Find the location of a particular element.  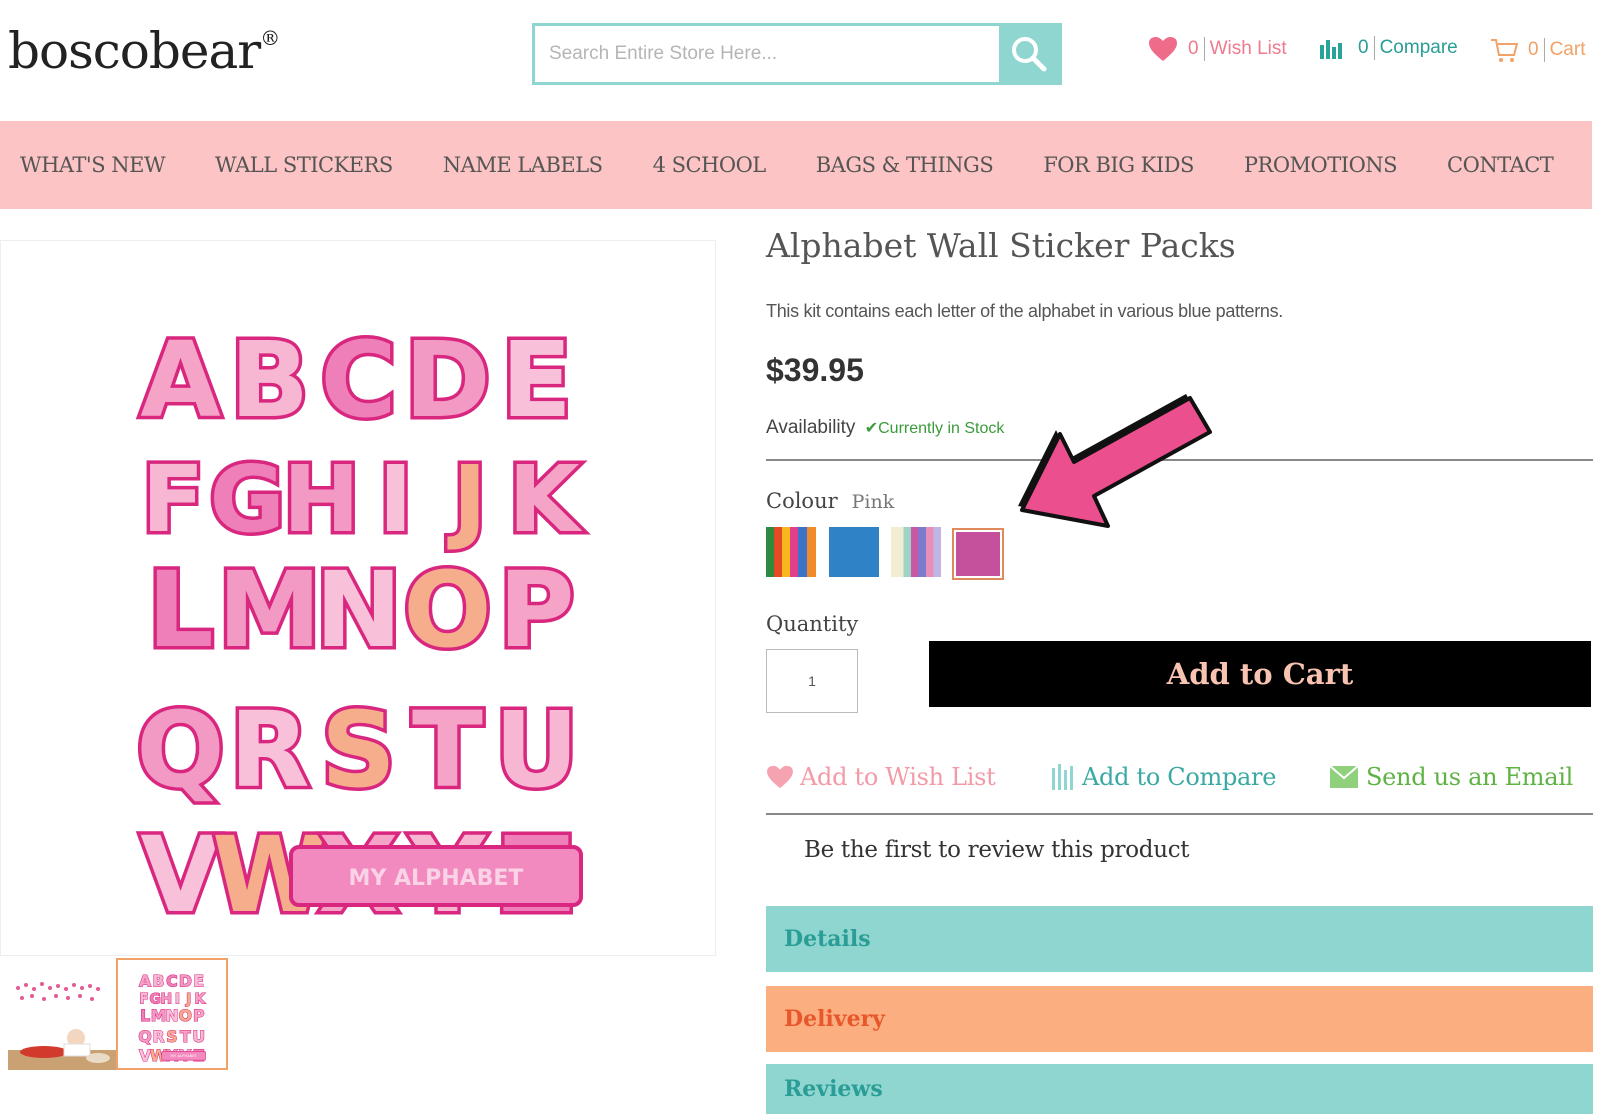

swatch-pink-selected is located at coordinates (978, 554).